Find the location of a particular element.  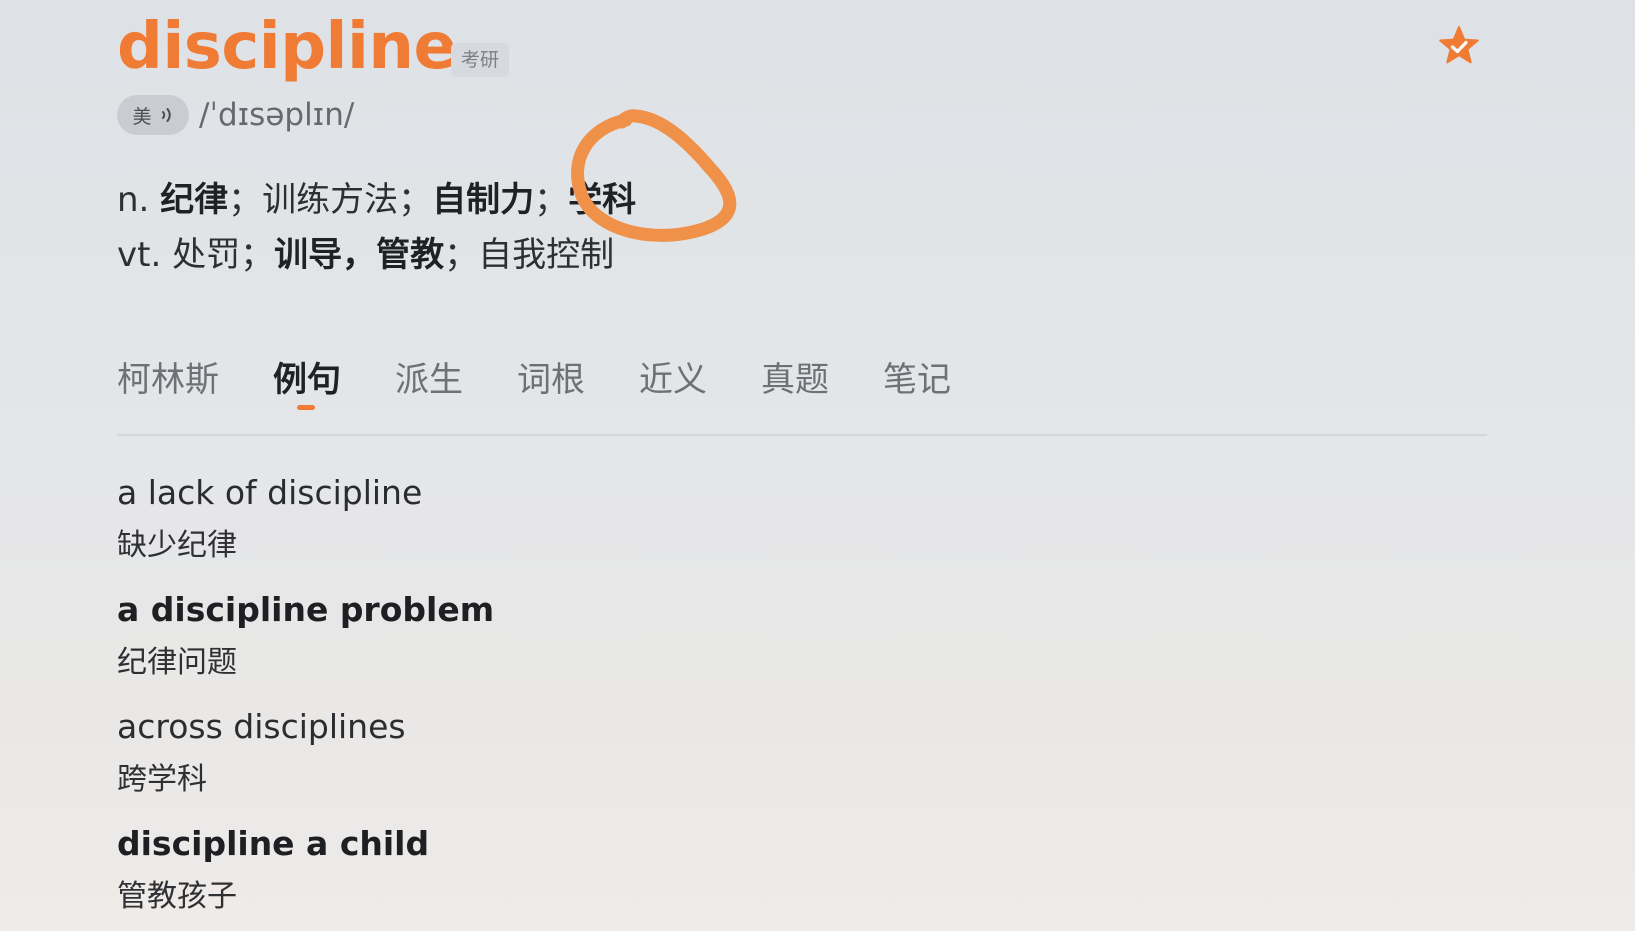

example-english: across disciplines is located at coordinates (261, 726).